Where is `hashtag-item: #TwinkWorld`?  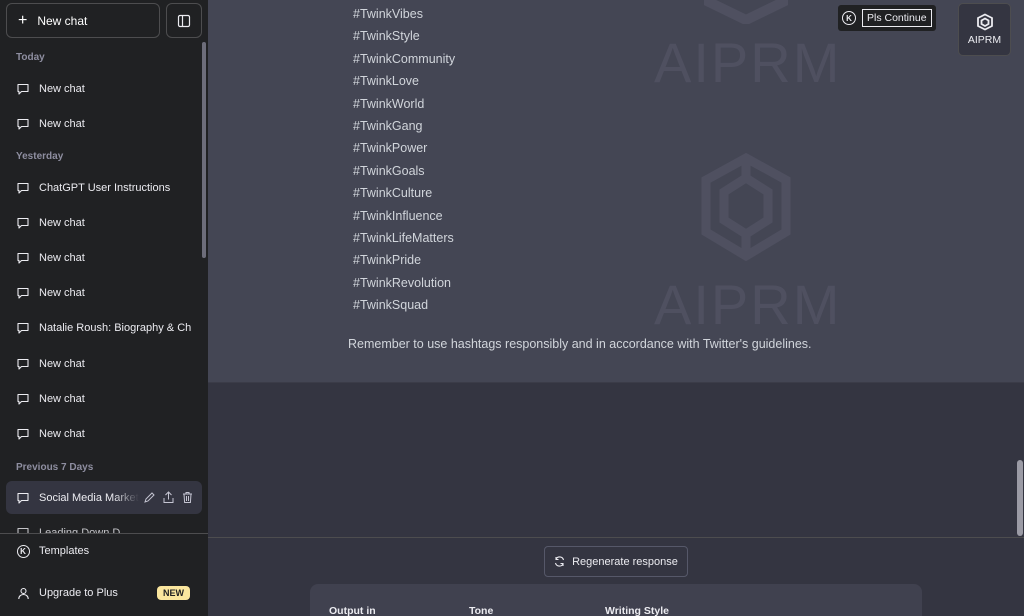
hashtag-item: #TwinkWorld is located at coordinates (389, 103).